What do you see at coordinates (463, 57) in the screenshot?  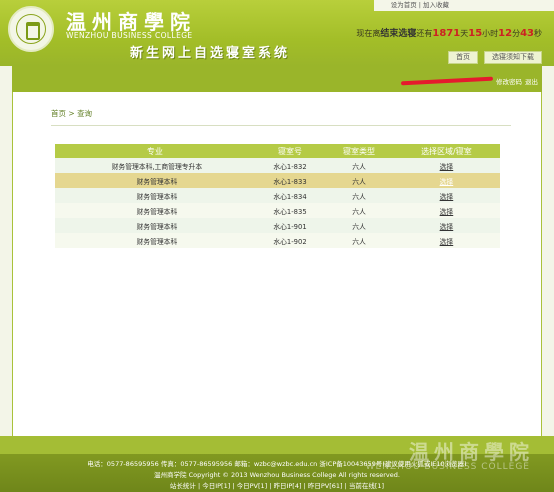 I see `home-button: 首页` at bounding box center [463, 57].